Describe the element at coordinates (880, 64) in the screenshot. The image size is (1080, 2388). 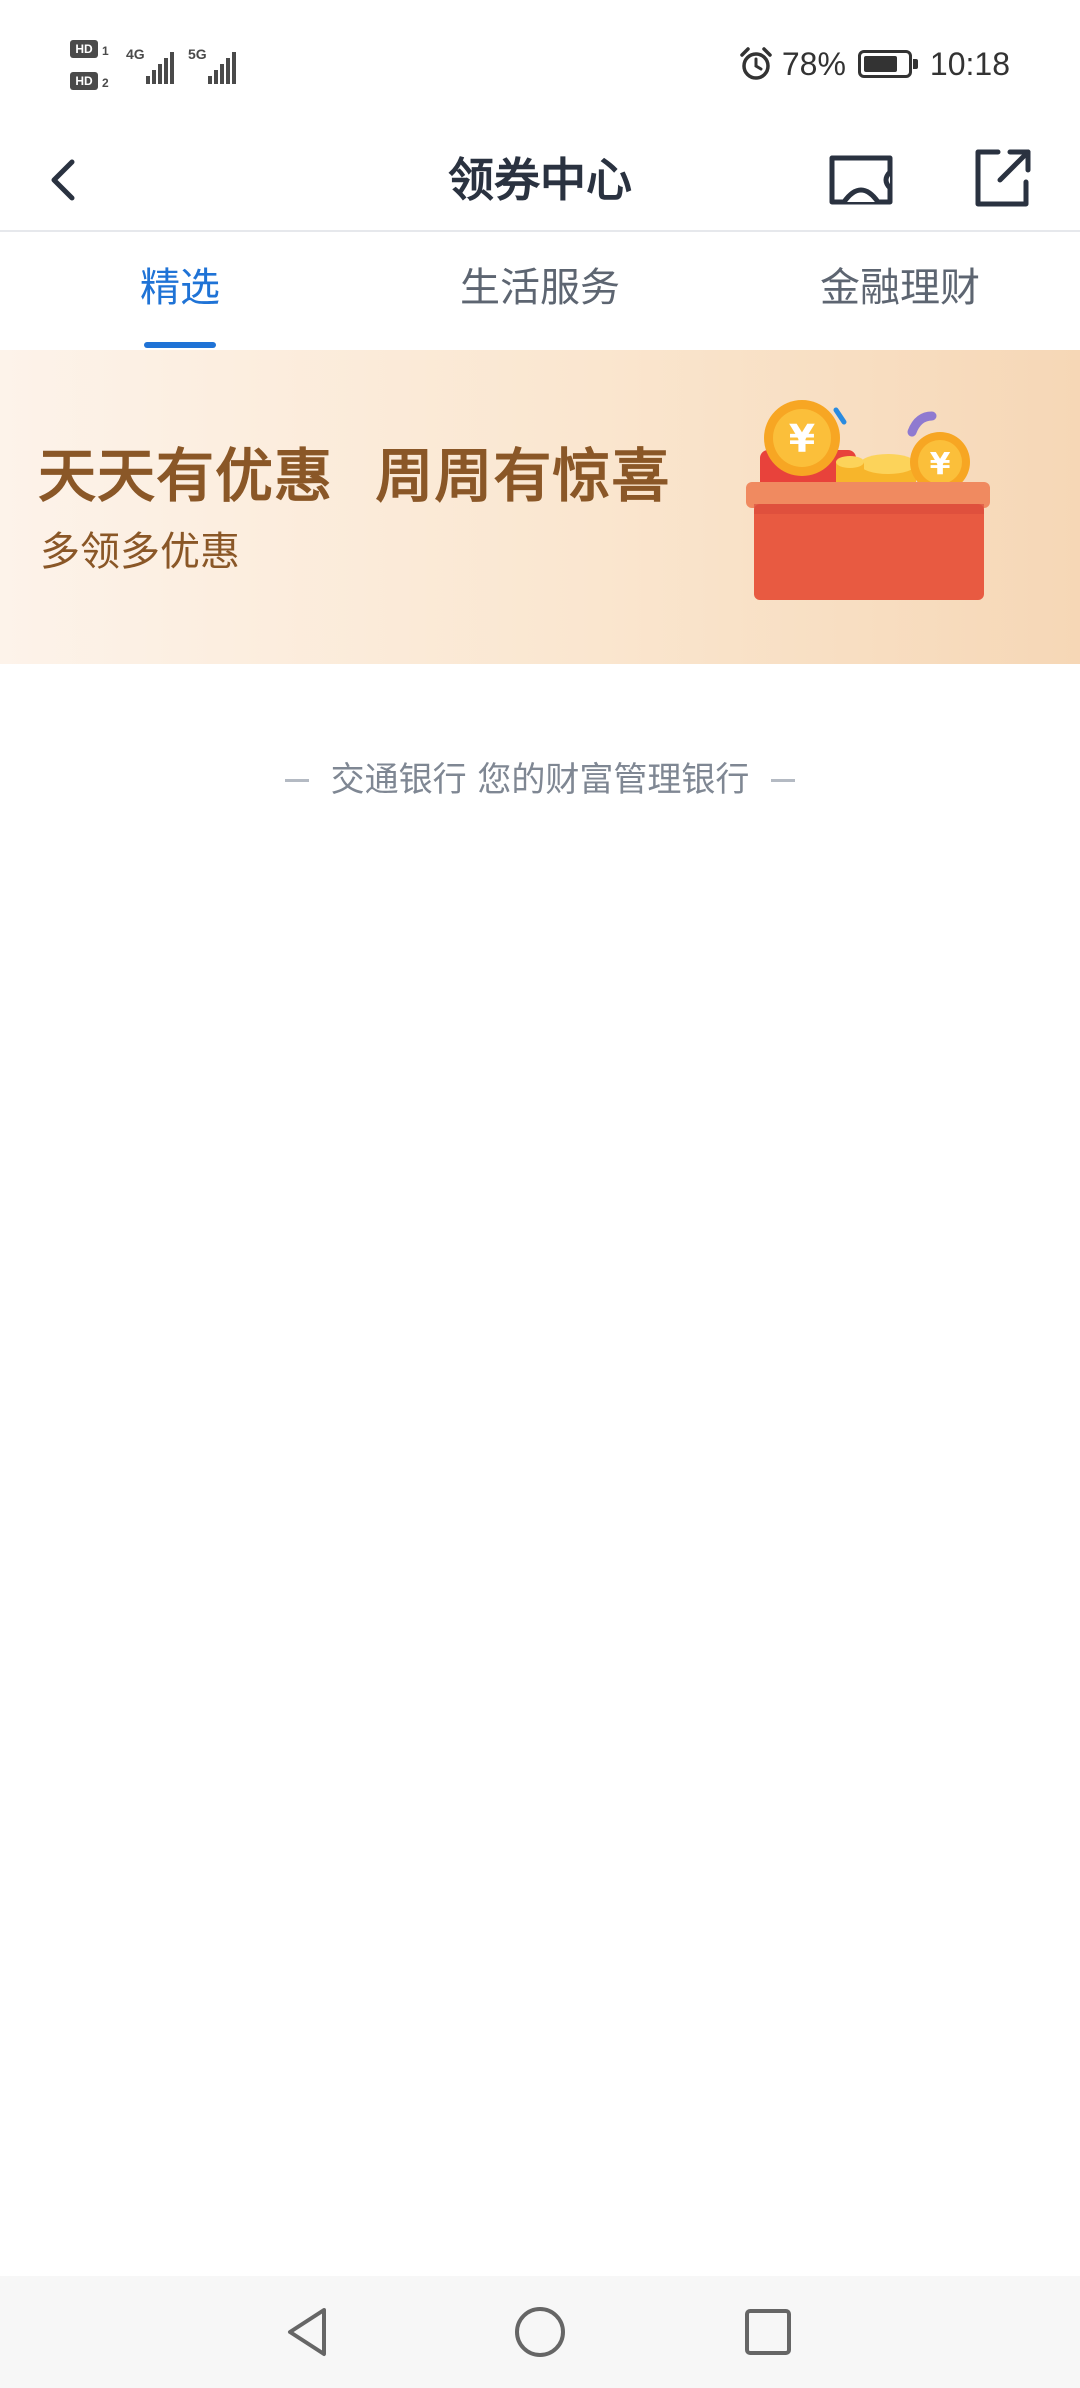
I see `battery-level-fill` at that location.